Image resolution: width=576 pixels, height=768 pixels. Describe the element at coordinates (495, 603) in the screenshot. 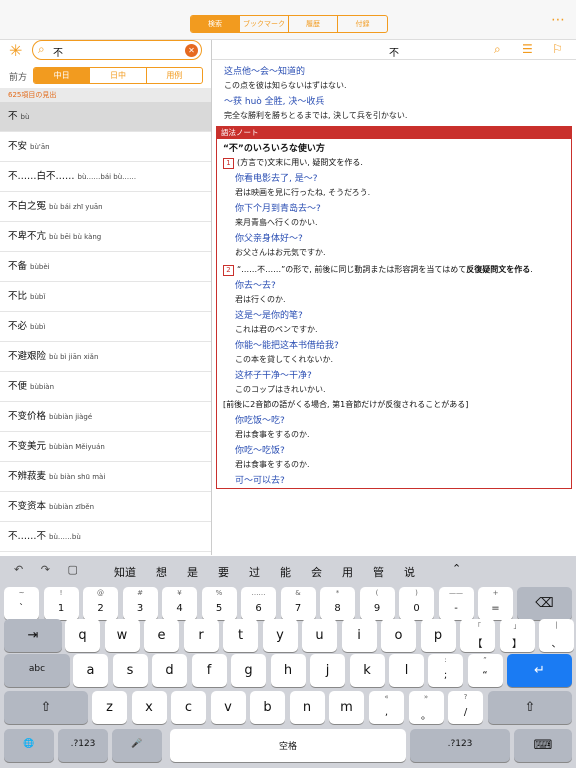

I see `key-12: + =` at that location.